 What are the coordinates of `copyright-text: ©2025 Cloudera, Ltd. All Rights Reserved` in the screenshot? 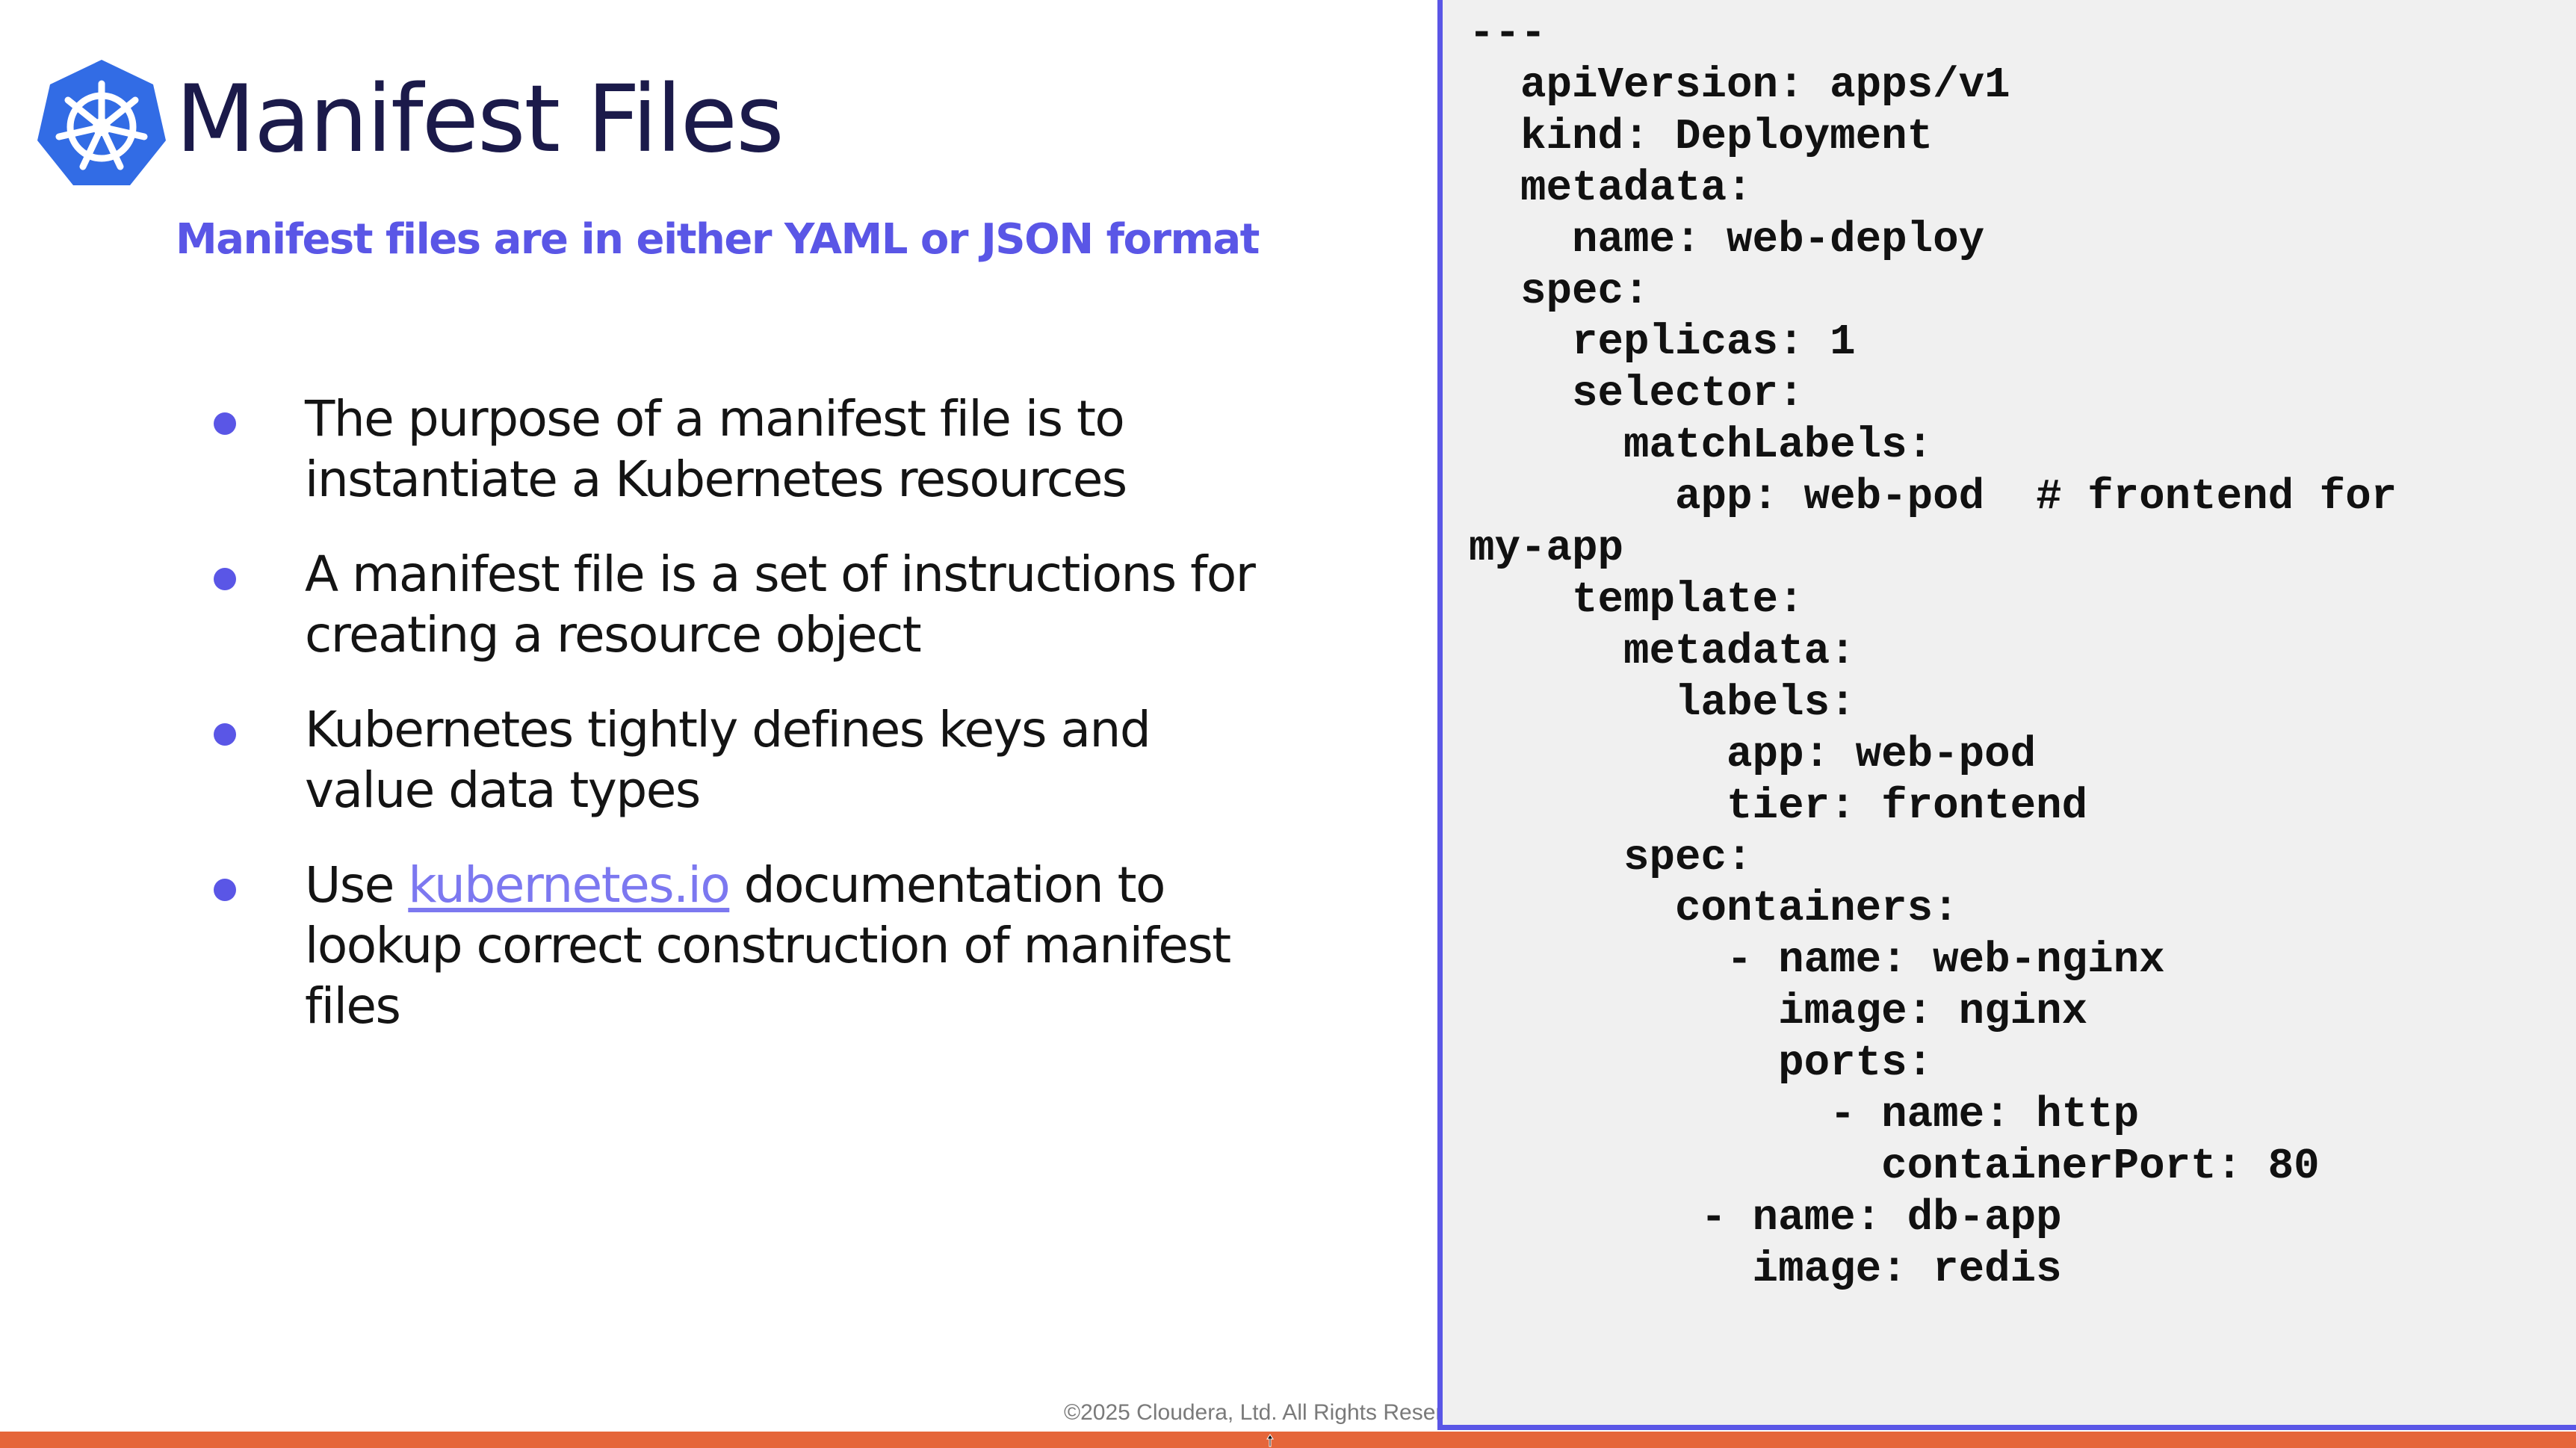 It's located at (1250, 1412).